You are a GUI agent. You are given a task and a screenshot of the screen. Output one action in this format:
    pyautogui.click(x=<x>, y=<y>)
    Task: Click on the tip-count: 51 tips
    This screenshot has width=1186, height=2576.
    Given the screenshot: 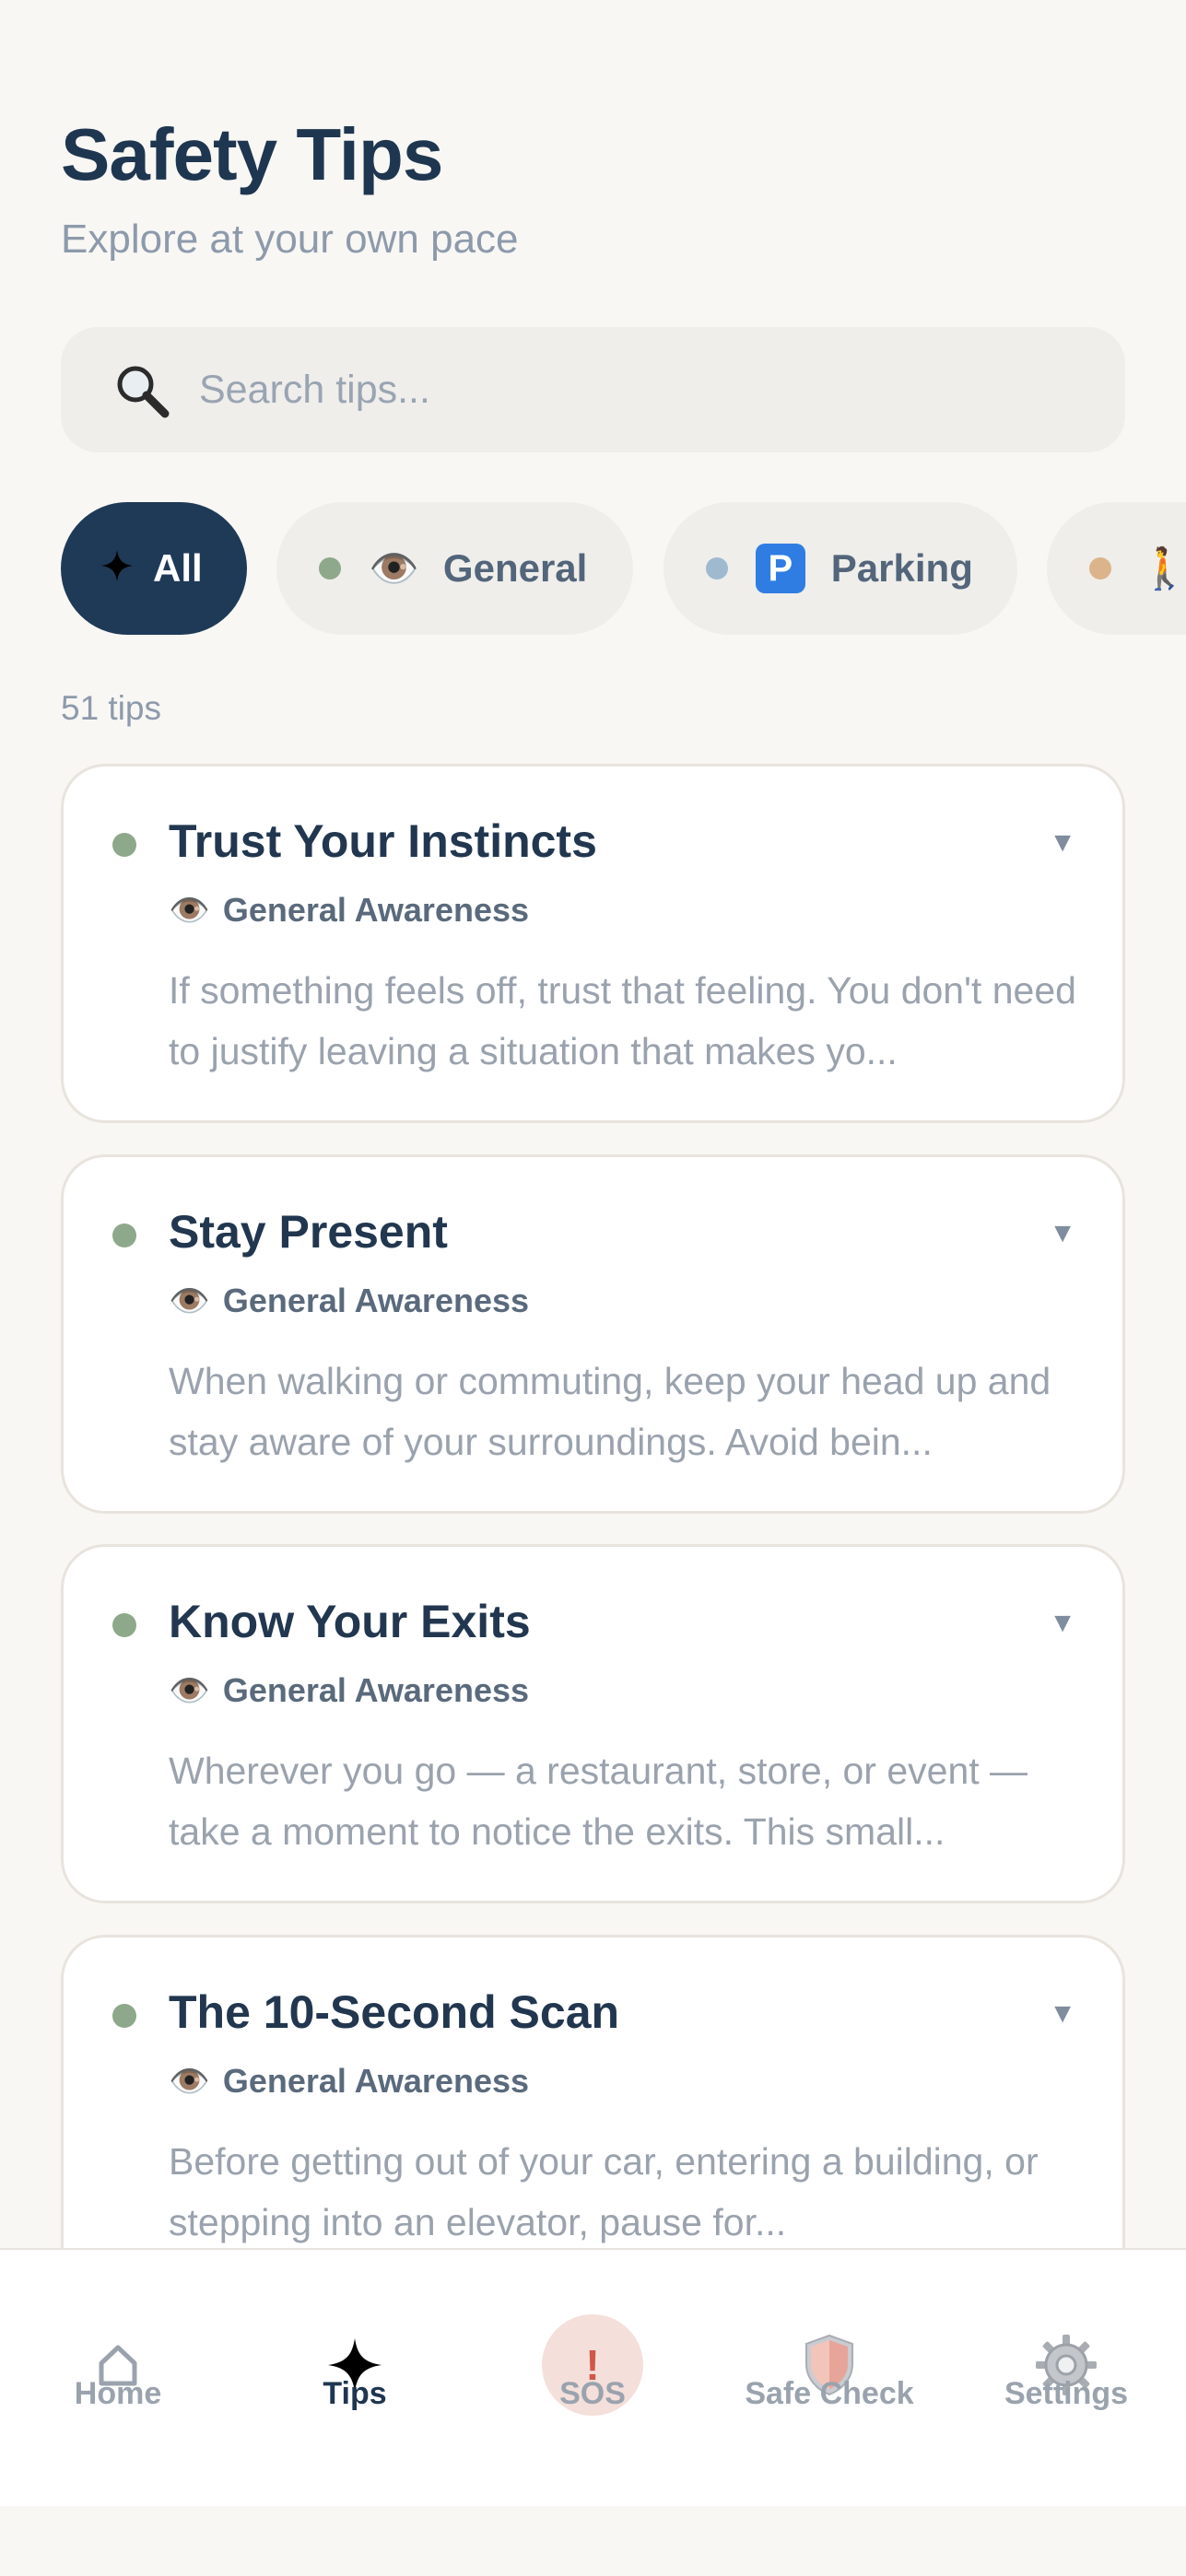 What is the action you would take?
    pyautogui.click(x=111, y=708)
    